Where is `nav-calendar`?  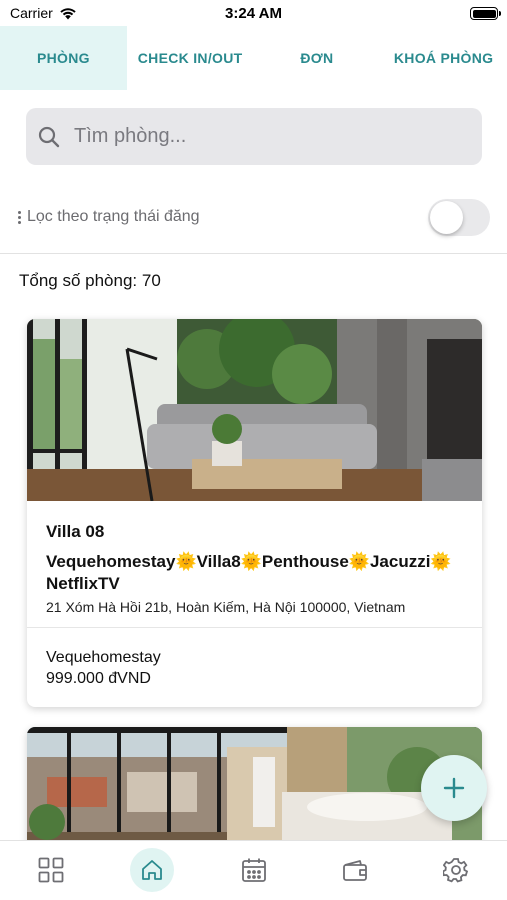
nav-calendar is located at coordinates (253, 870).